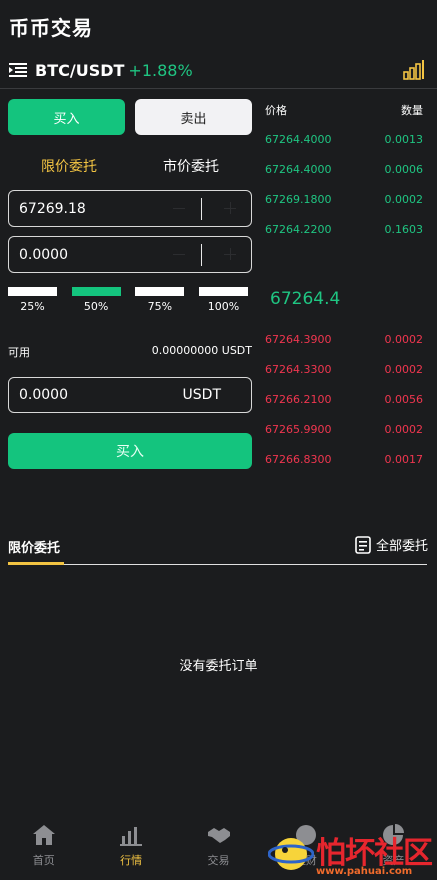  What do you see at coordinates (298, 429) in the screenshot?
I see `ask-price: 67265.9900` at bounding box center [298, 429].